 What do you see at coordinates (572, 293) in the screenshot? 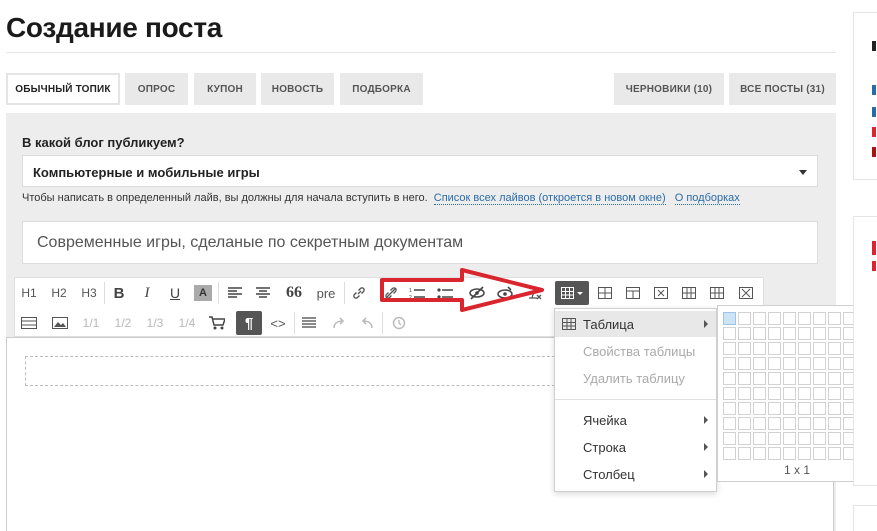
I see `table-button` at bounding box center [572, 293].